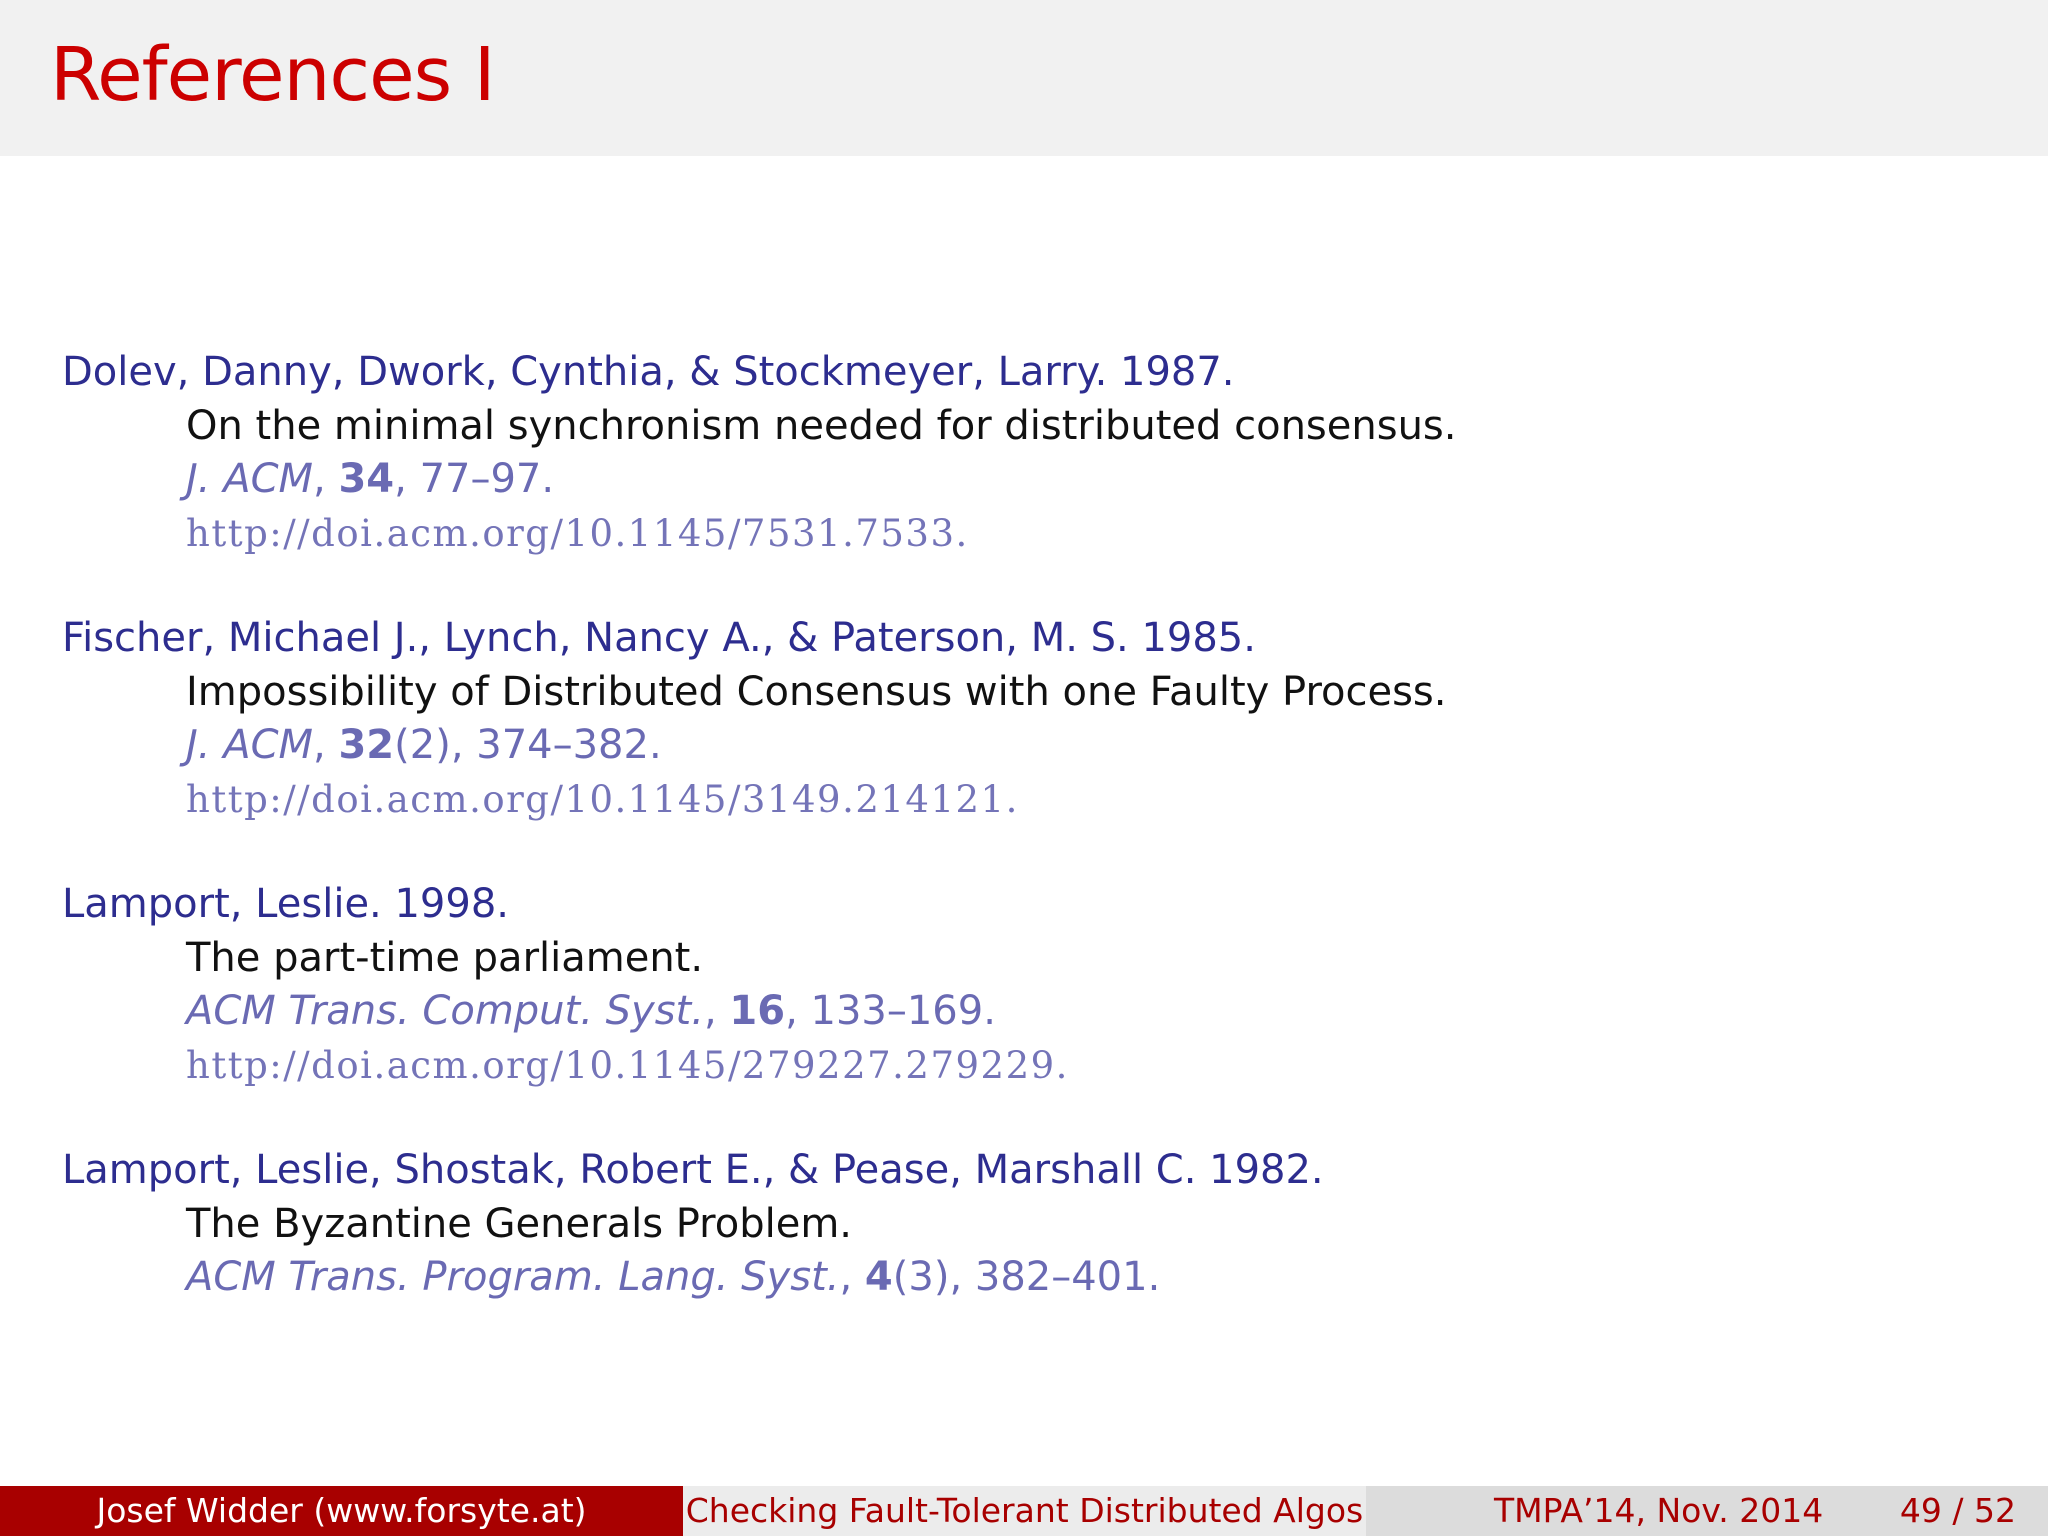 Image resolution: width=2048 pixels, height=1536 pixels. I want to click on reference-title: The Byzantine Generals Problem., so click(519, 1223).